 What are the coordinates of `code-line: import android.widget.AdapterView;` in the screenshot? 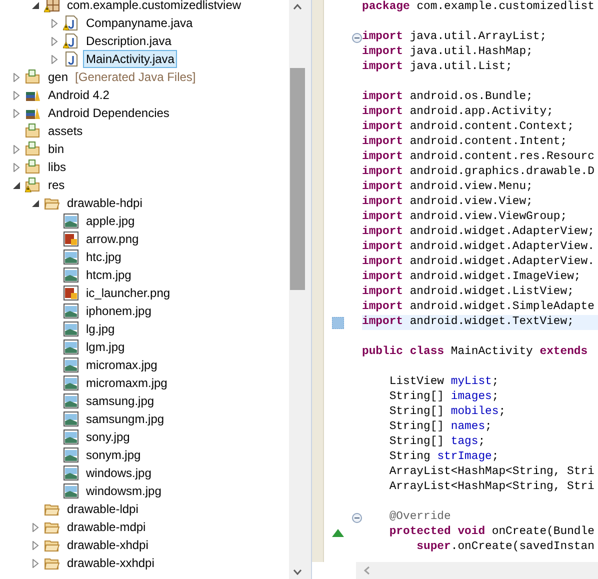 It's located at (479, 232).